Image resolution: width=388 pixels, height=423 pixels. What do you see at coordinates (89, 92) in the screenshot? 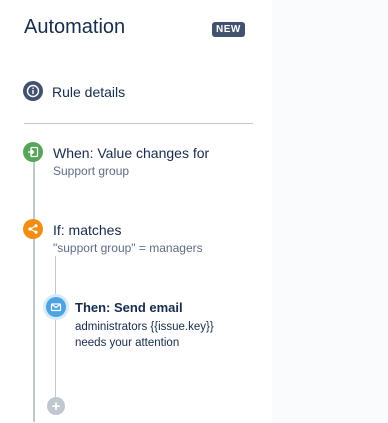
I see `rule-details-label: Rule details` at bounding box center [89, 92].